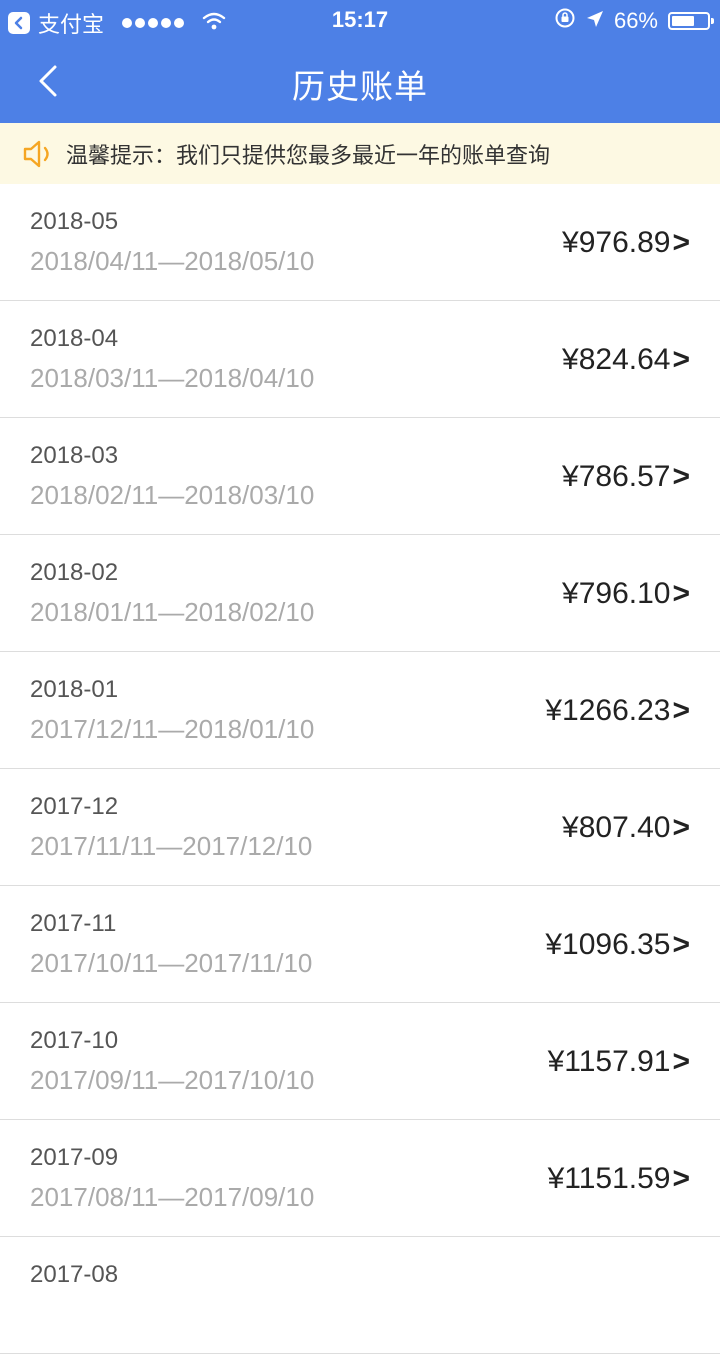 This screenshot has width=720, height=1354. I want to click on bill-period: 2017/08/11—2017/09/10, so click(172, 1197).